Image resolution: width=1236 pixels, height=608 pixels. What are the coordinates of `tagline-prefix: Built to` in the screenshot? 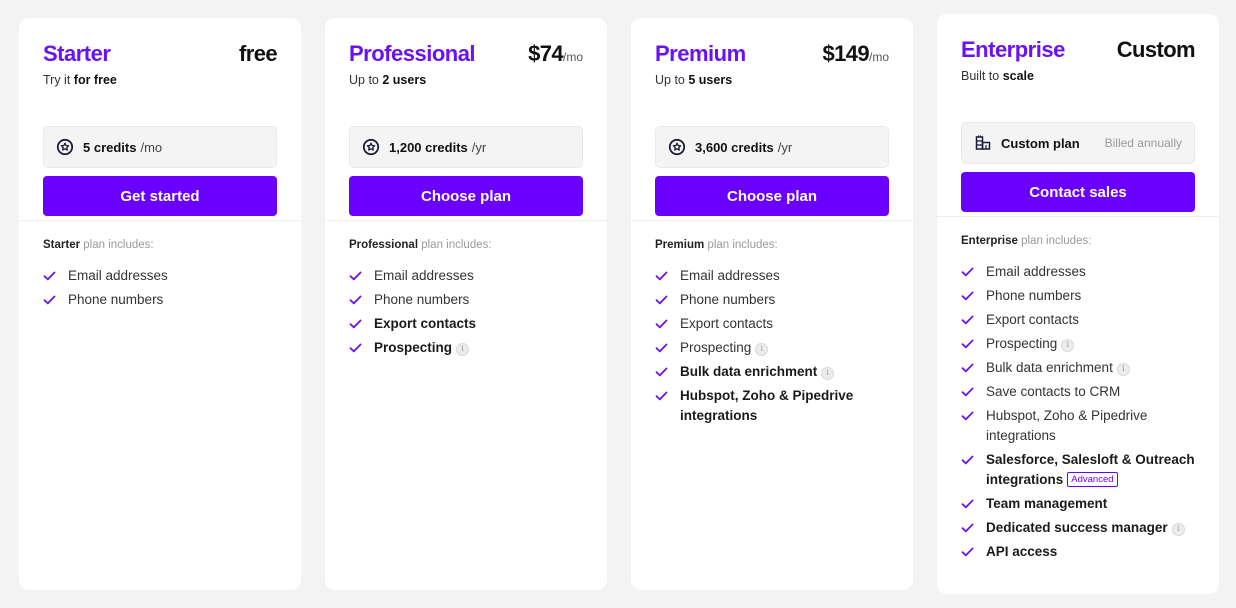 It's located at (980, 76).